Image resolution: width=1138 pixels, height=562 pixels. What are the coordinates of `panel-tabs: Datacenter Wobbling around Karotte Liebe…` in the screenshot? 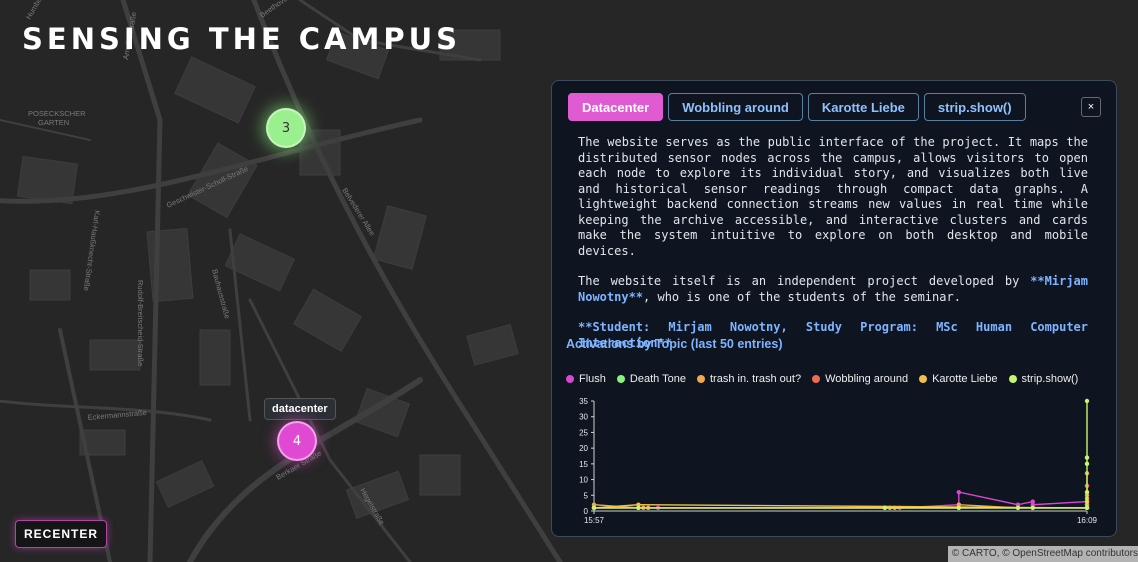 It's located at (797, 107).